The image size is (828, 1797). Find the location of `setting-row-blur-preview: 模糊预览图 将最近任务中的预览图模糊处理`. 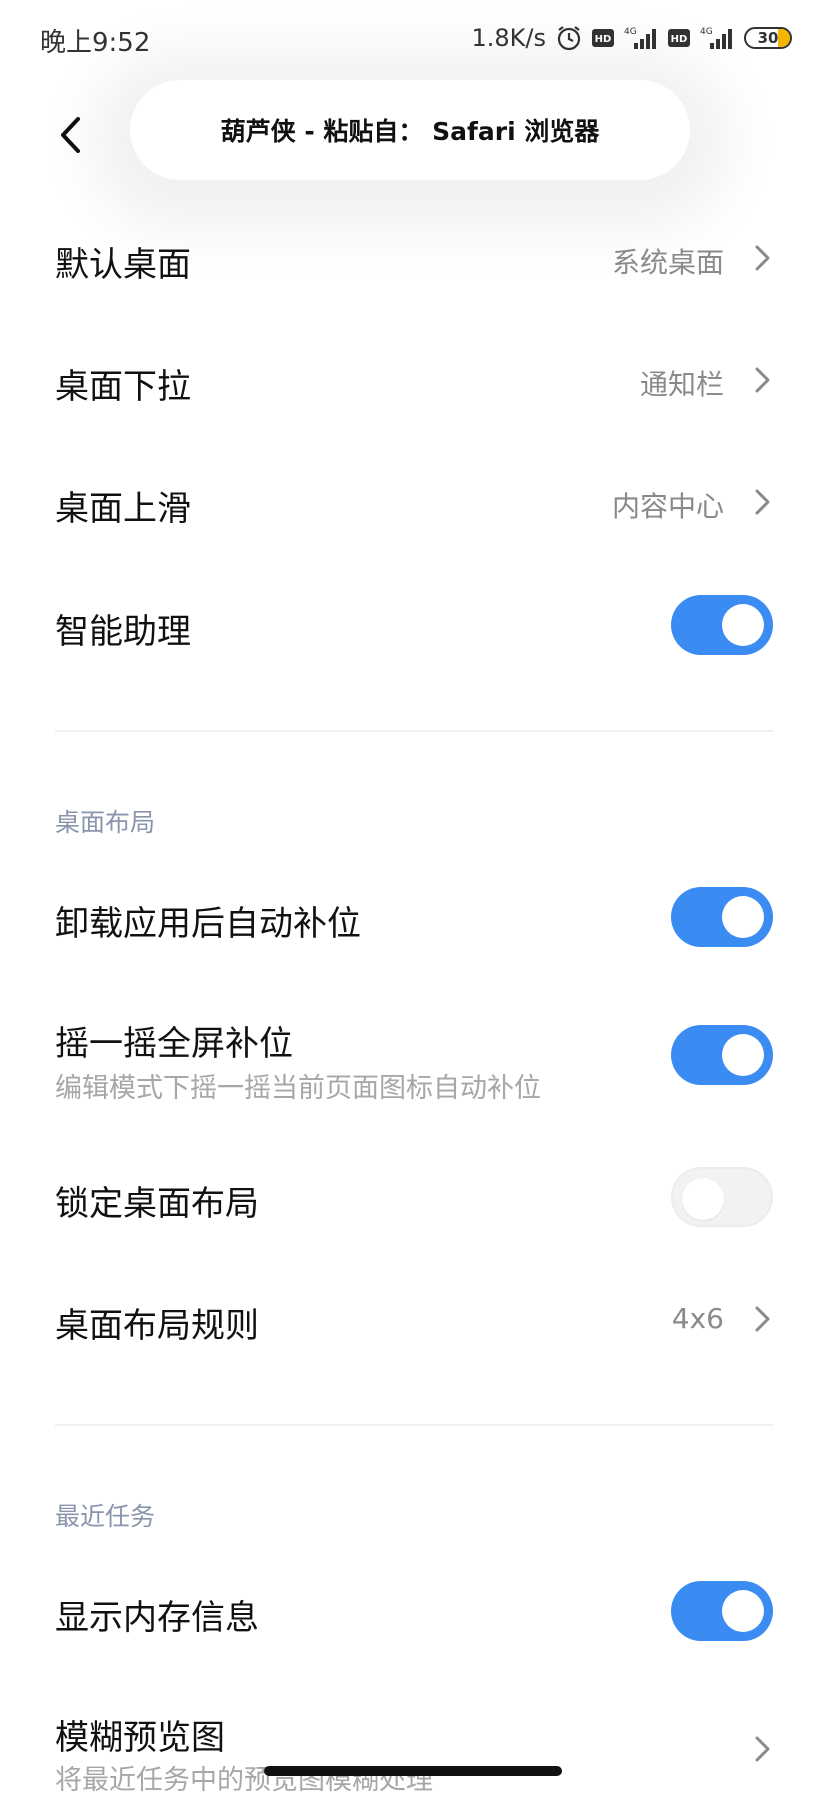

setting-row-blur-preview: 模糊预览图 将最近任务中的预览图模糊处理 is located at coordinates (414, 1744).